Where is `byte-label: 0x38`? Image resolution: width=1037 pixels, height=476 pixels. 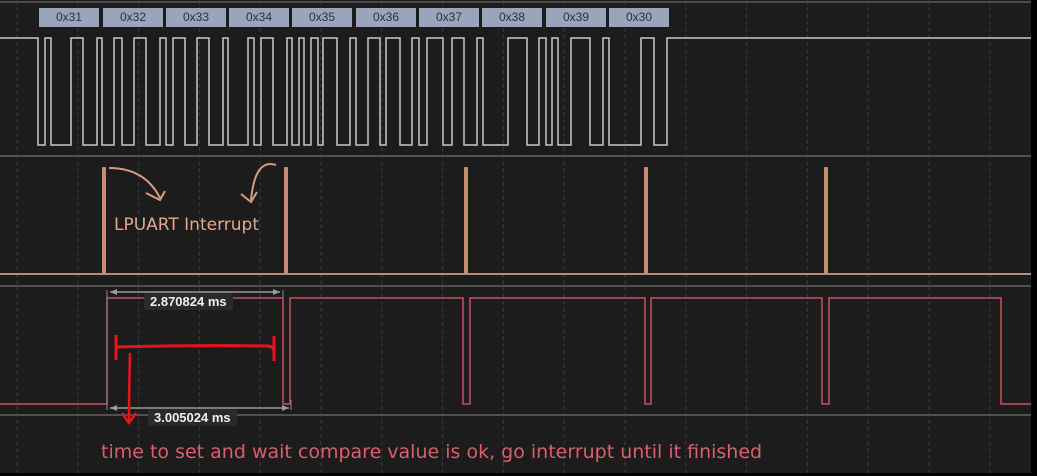
byte-label: 0x38 is located at coordinates (512, 17).